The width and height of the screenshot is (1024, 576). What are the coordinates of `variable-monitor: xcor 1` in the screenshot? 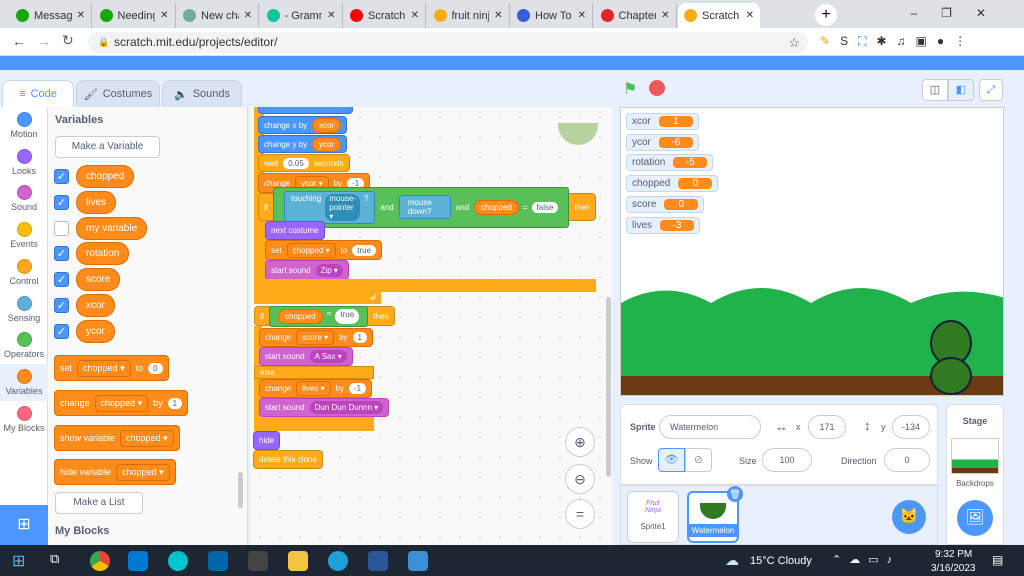 It's located at (662, 121).